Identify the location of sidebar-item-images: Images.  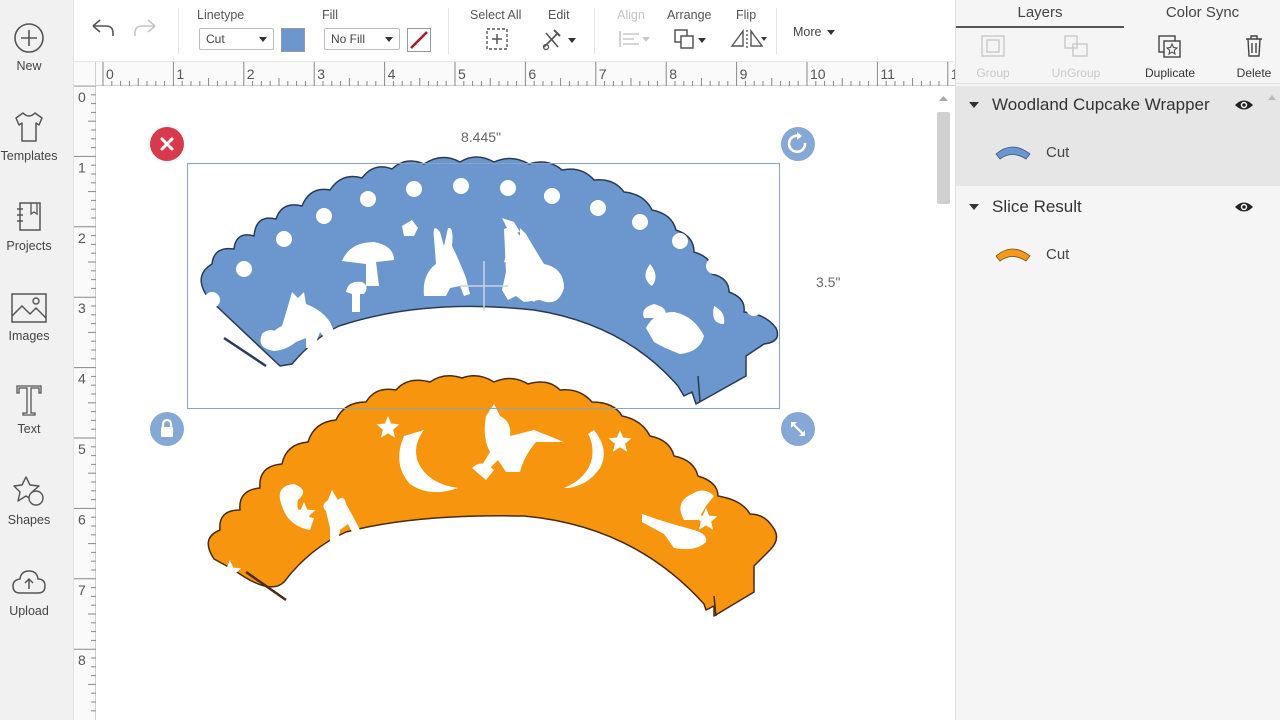
(29, 317).